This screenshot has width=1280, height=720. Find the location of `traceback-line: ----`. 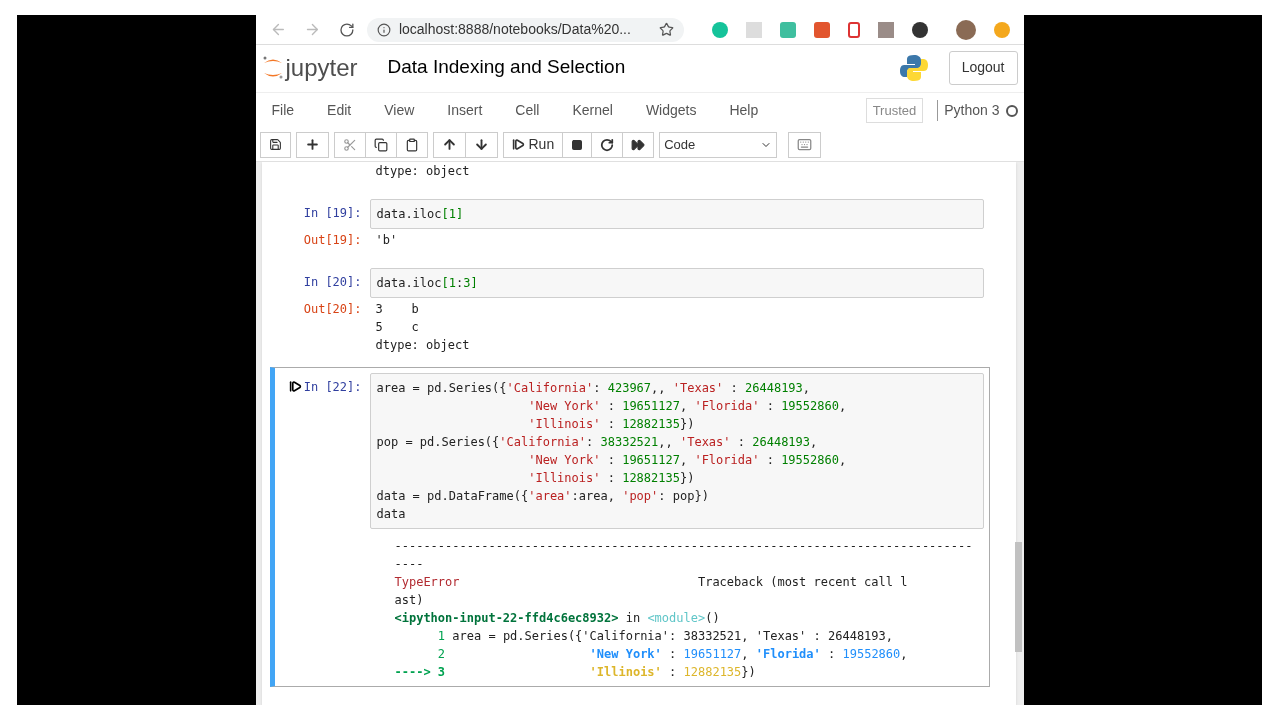

traceback-line: ---- is located at coordinates (409, 564).